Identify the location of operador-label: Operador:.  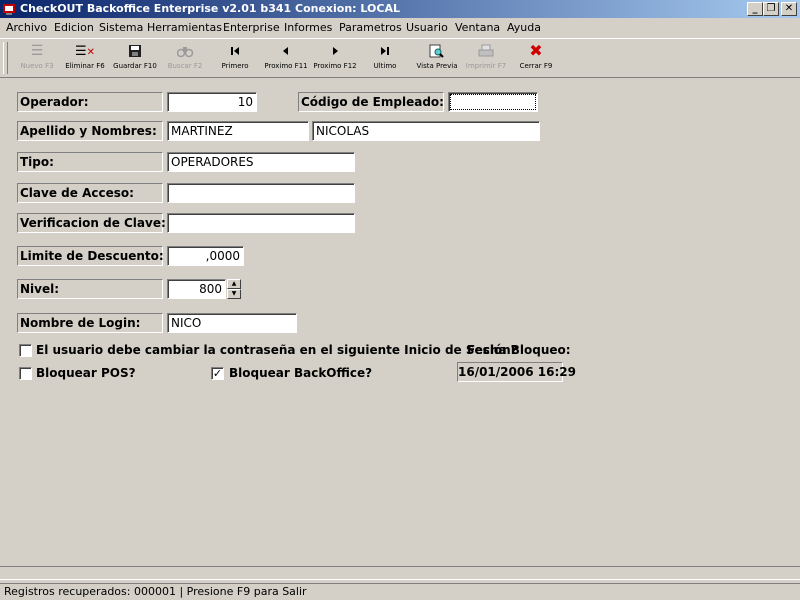
(90, 102).